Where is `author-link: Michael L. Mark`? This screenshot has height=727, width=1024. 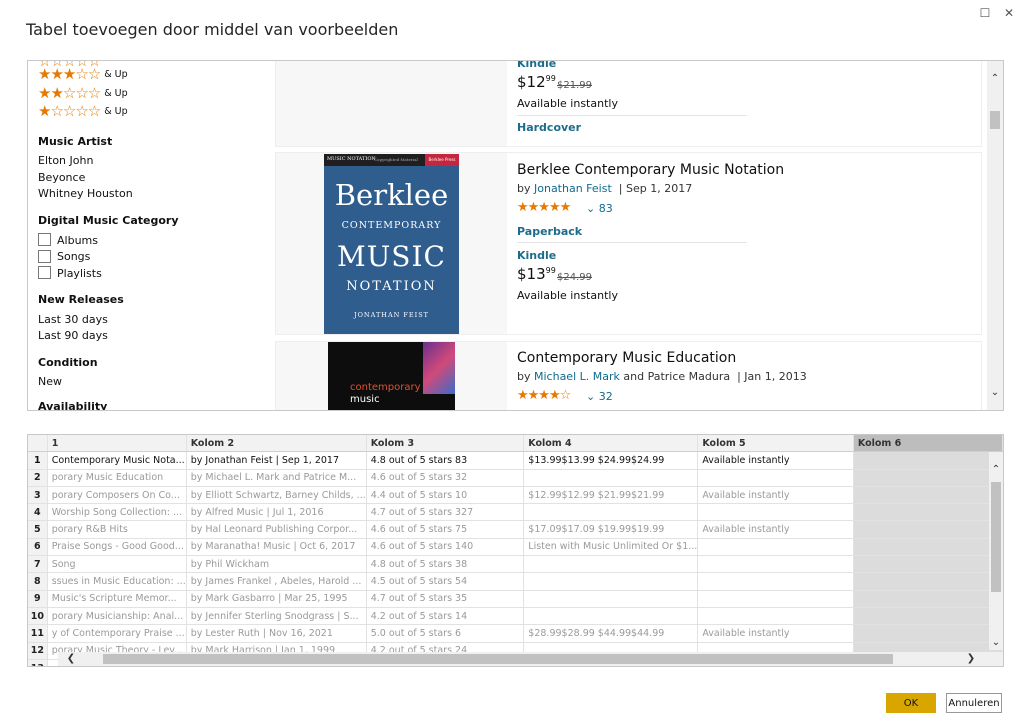 author-link: Michael L. Mark is located at coordinates (577, 376).